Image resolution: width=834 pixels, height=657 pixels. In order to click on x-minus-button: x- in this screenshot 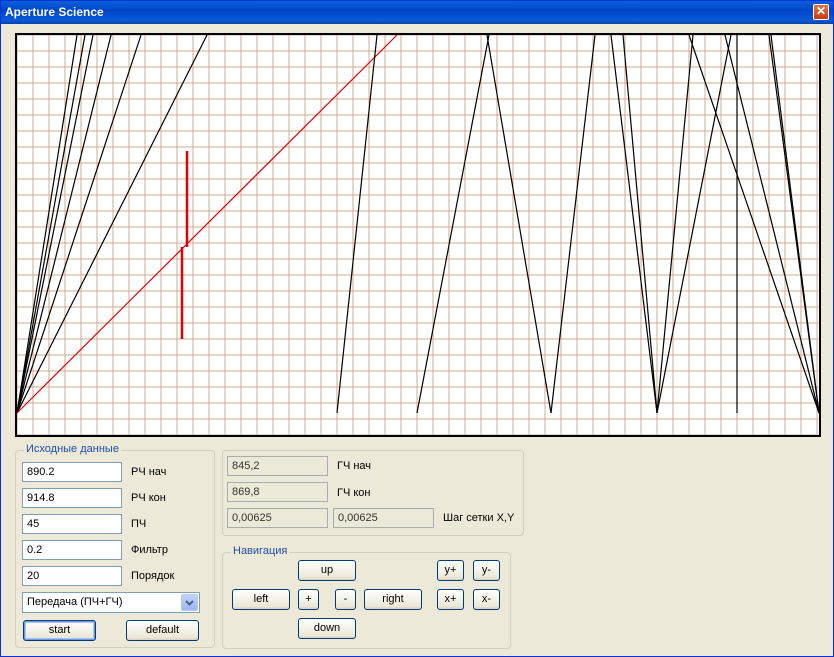, I will do `click(486, 599)`.